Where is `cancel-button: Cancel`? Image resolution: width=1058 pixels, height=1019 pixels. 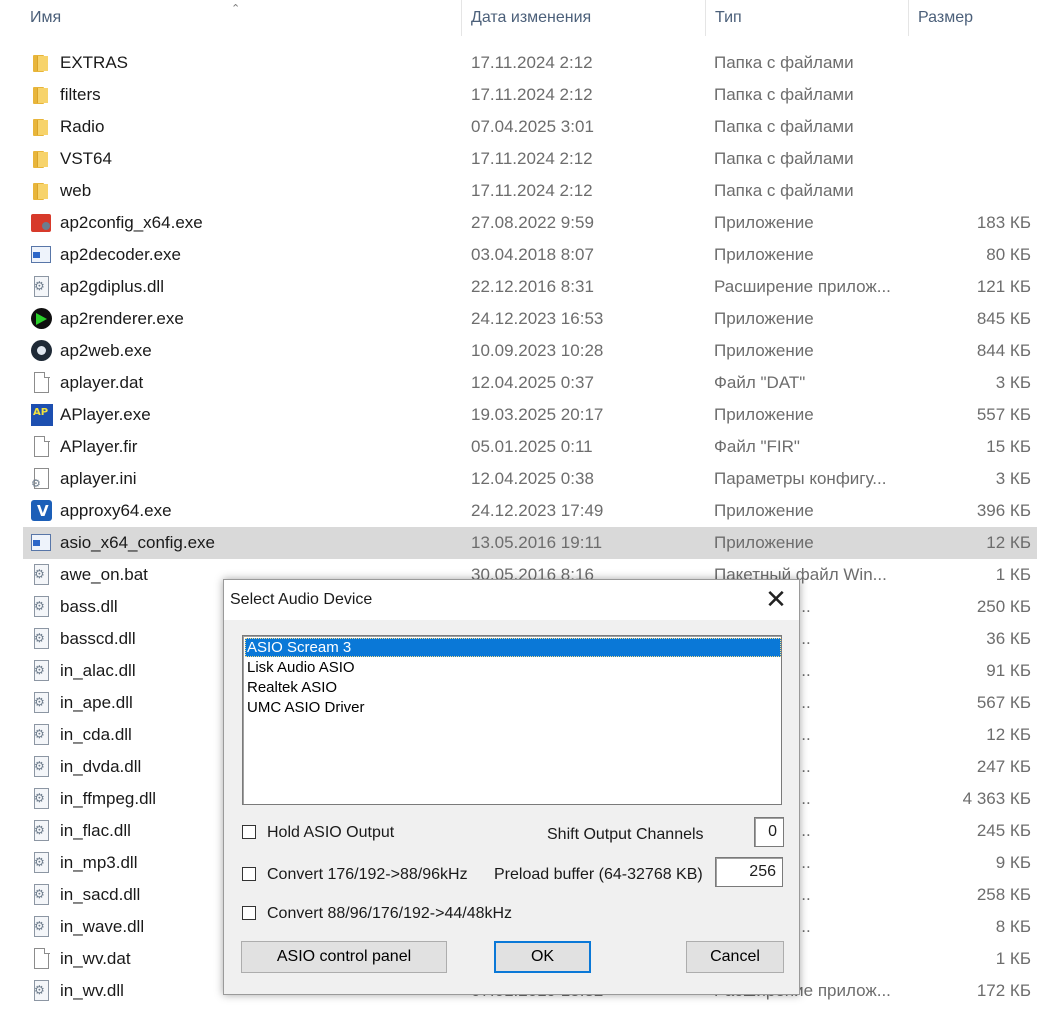
cancel-button: Cancel is located at coordinates (735, 957).